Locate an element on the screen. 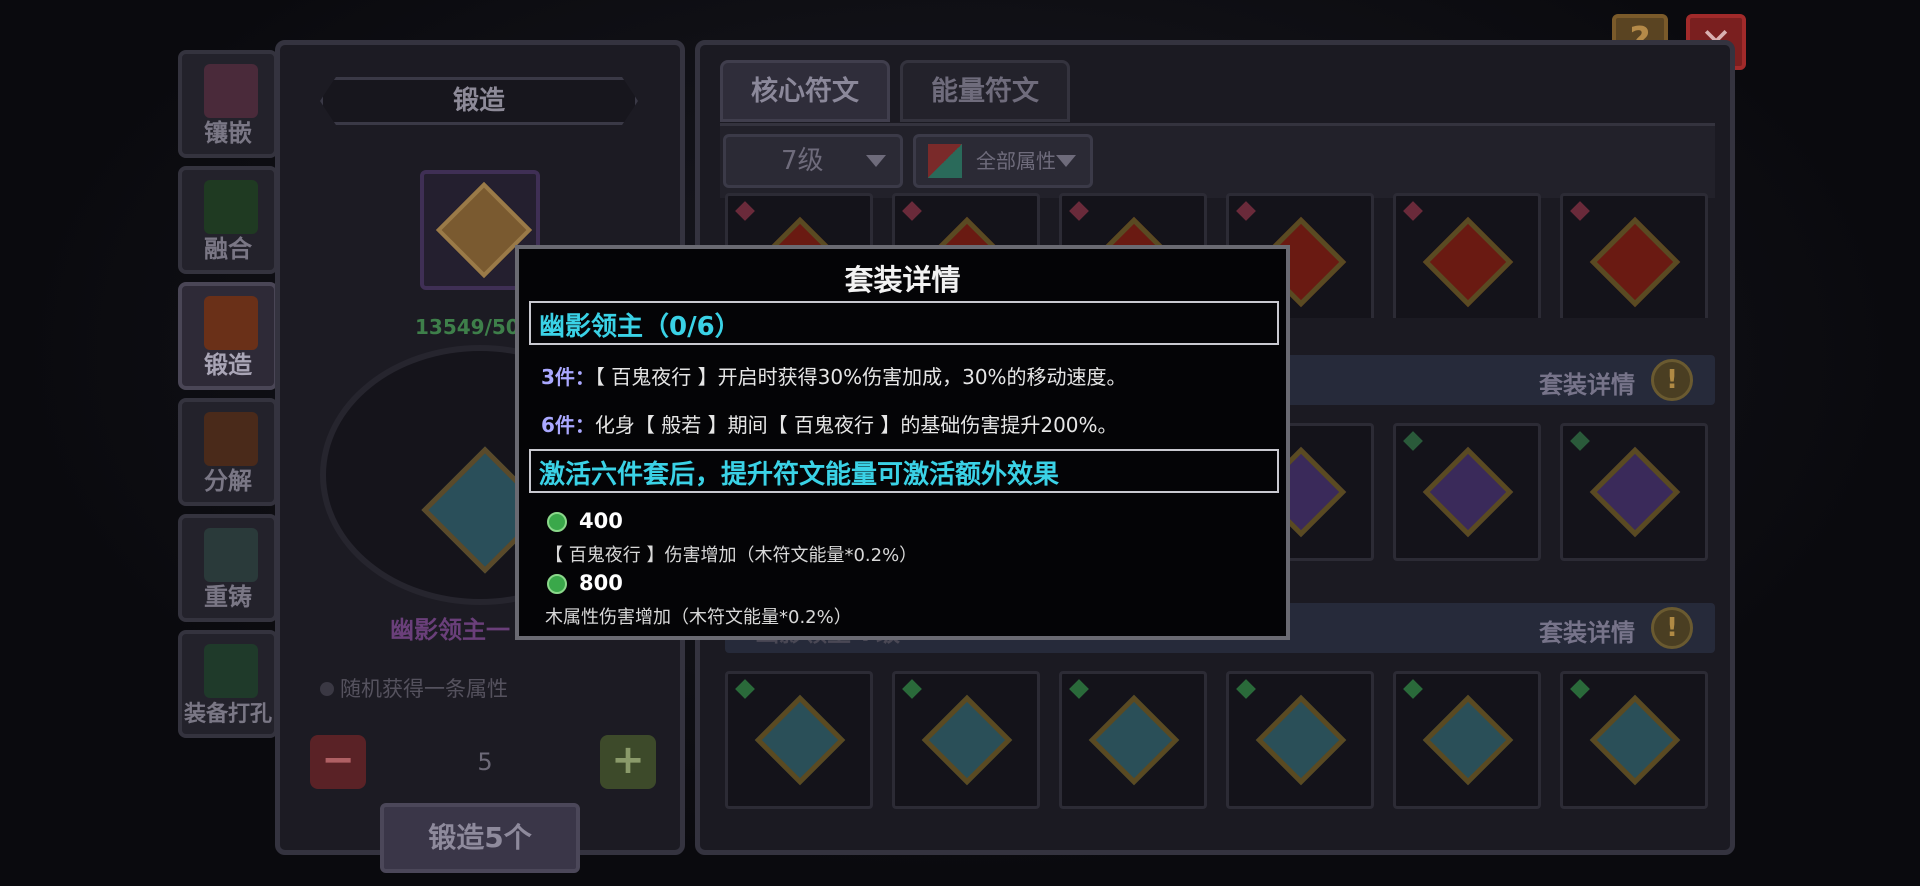 The width and height of the screenshot is (1920, 886). plus-button: + is located at coordinates (628, 762).